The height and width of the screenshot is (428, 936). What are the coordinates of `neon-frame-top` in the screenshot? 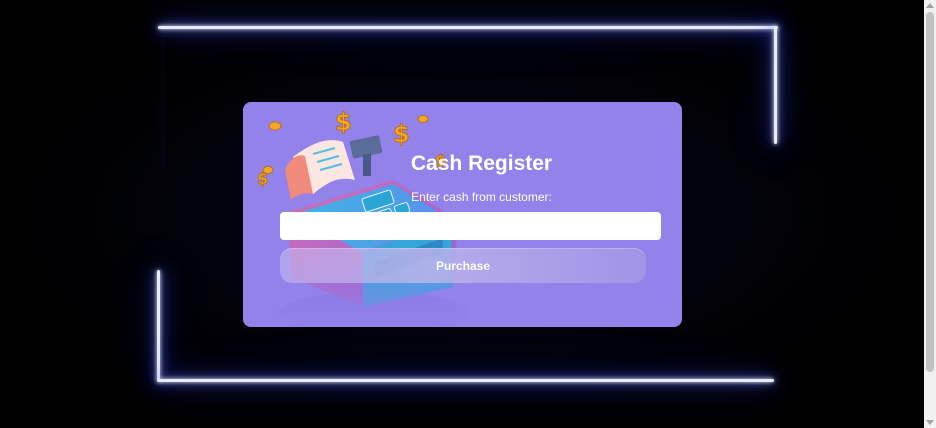 It's located at (468, 27).